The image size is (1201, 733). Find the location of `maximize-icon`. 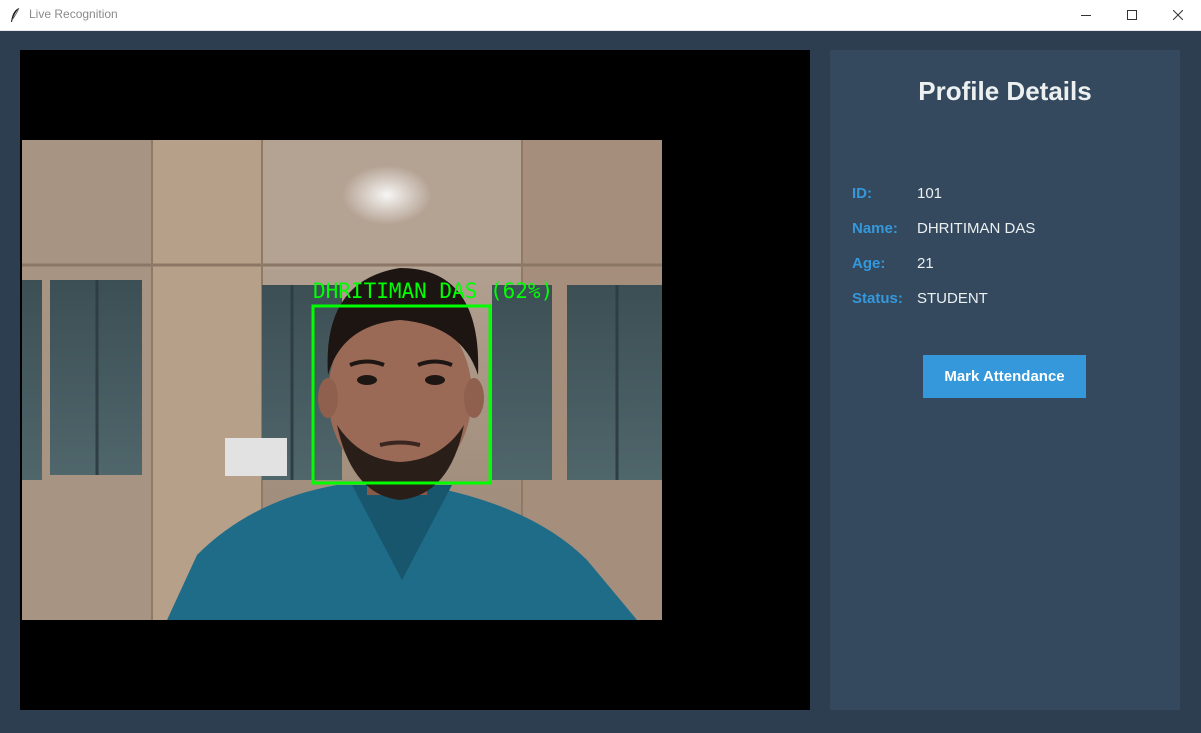

maximize-icon is located at coordinates (1132, 15).